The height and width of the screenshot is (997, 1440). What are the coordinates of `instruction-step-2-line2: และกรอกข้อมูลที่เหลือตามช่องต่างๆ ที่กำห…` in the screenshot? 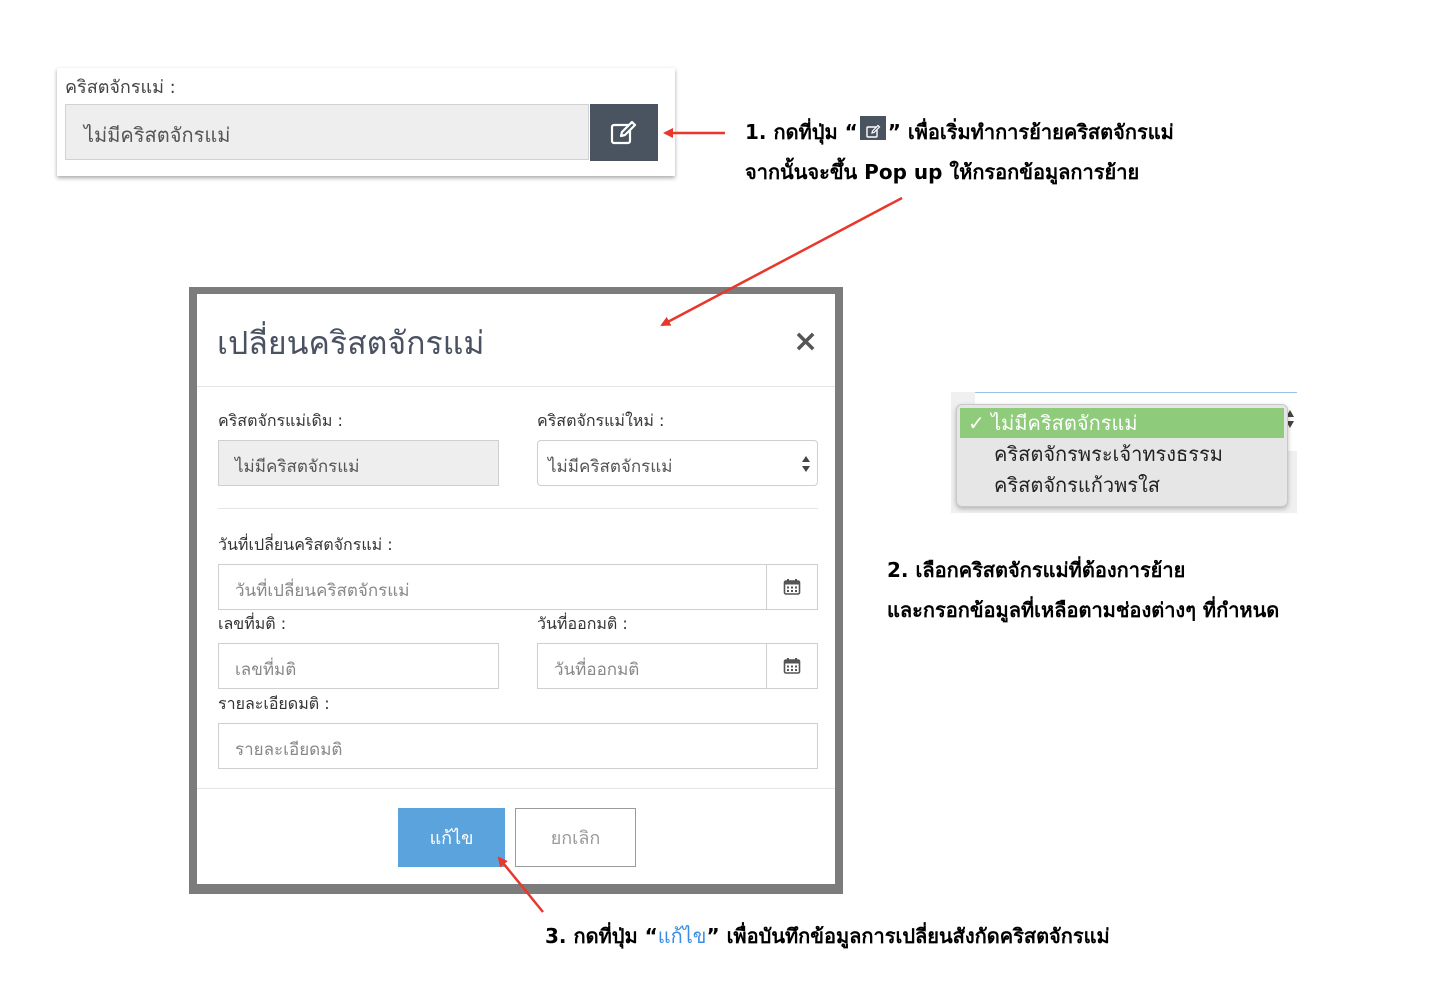 It's located at (1083, 610).